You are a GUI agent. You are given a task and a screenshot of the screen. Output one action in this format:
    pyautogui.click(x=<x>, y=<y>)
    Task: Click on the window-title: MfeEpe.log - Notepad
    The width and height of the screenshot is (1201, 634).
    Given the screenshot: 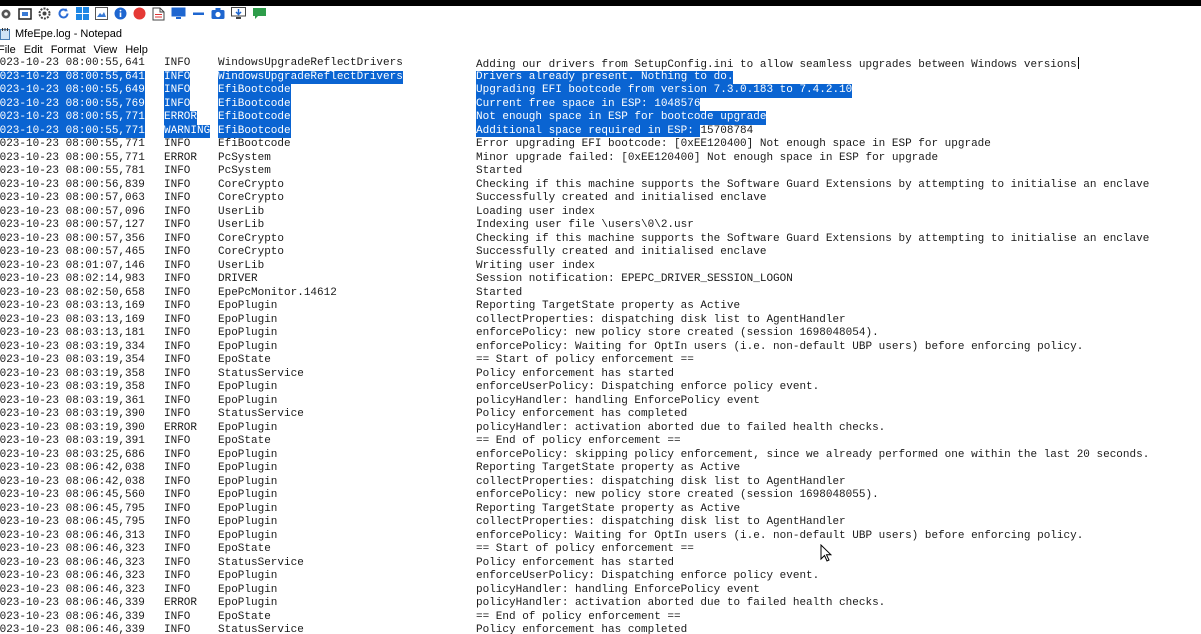 What is the action you would take?
    pyautogui.click(x=69, y=34)
    